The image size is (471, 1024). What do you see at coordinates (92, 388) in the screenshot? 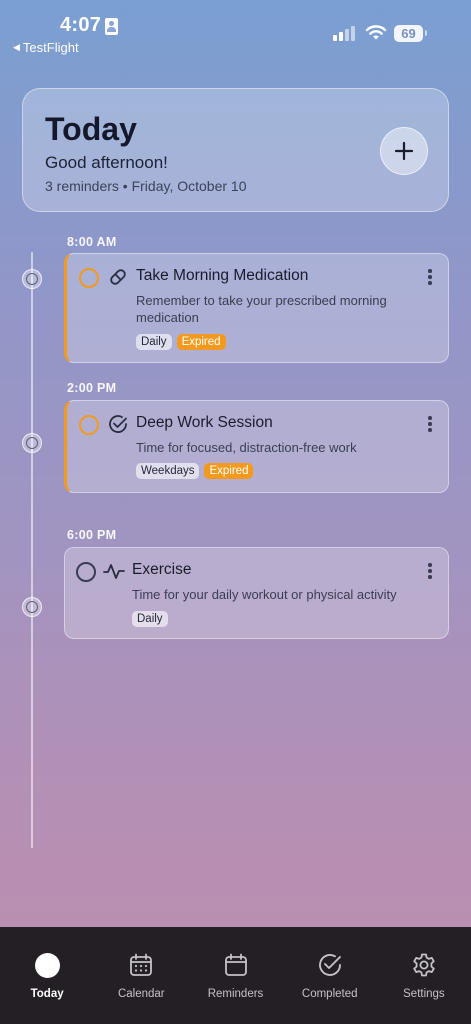
I see `reminder-time: 2:00 PM` at bounding box center [92, 388].